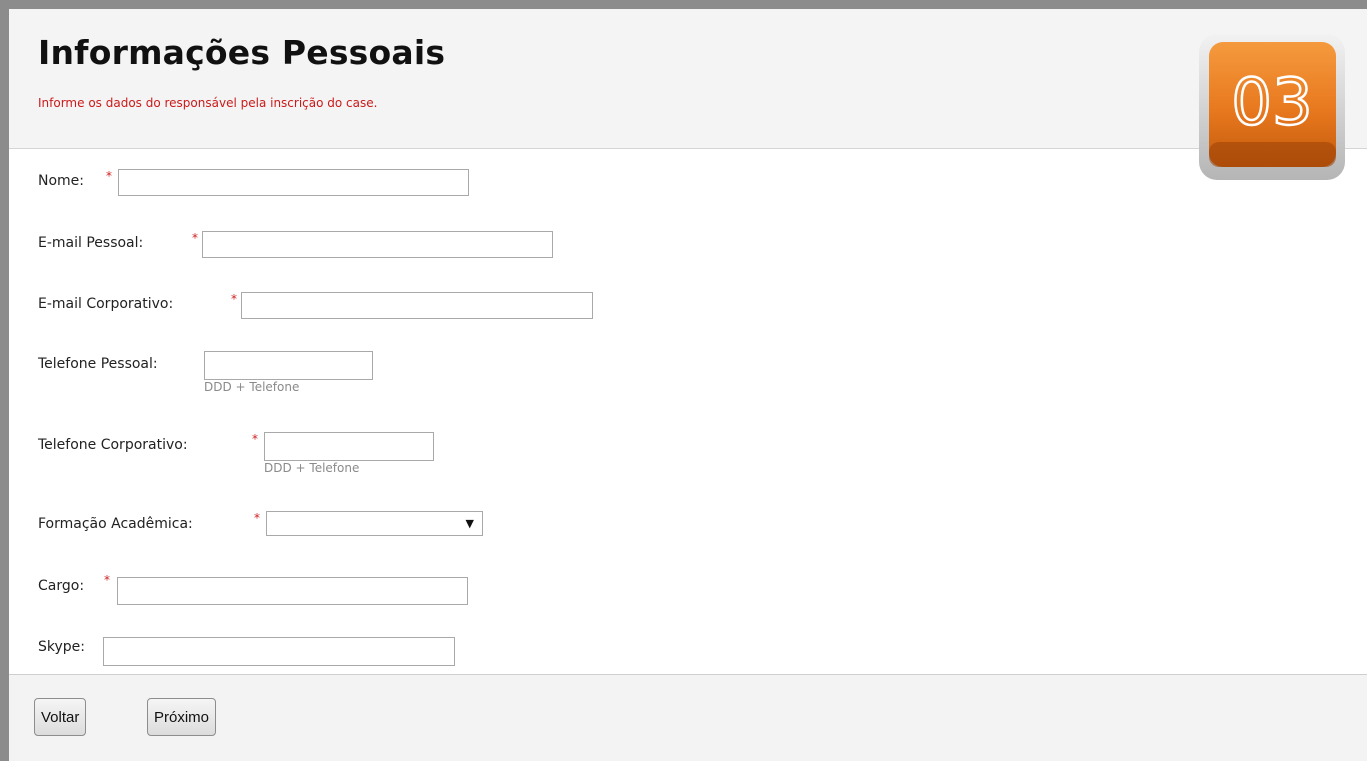 The image size is (1367, 761). Describe the element at coordinates (182, 717) in the screenshot. I see `next-button: Próximo` at that location.